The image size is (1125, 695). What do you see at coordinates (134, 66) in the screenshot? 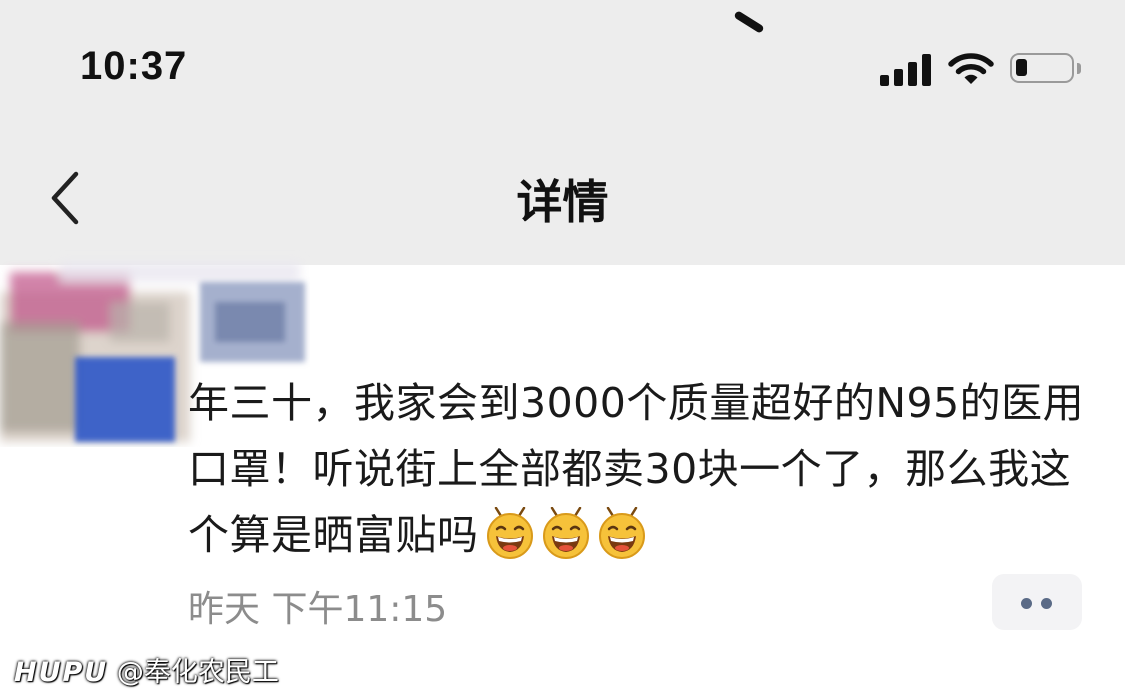
I see `status-time: 10:37` at bounding box center [134, 66].